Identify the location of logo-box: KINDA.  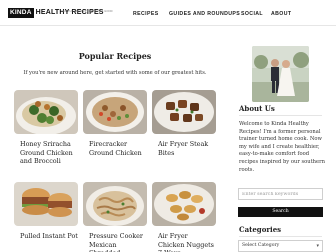
(21, 13).